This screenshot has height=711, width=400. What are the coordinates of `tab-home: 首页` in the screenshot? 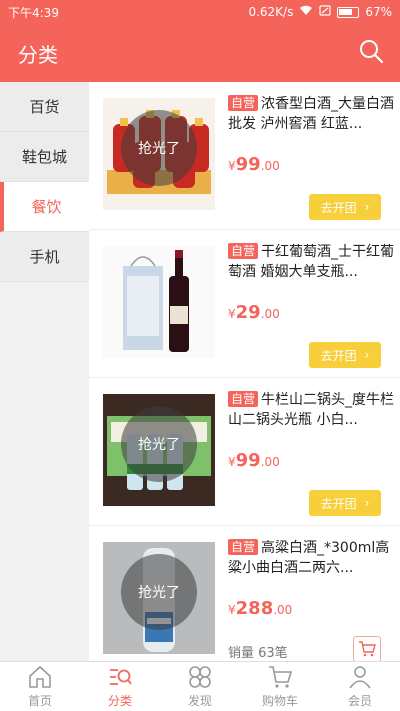 It's located at (40, 686).